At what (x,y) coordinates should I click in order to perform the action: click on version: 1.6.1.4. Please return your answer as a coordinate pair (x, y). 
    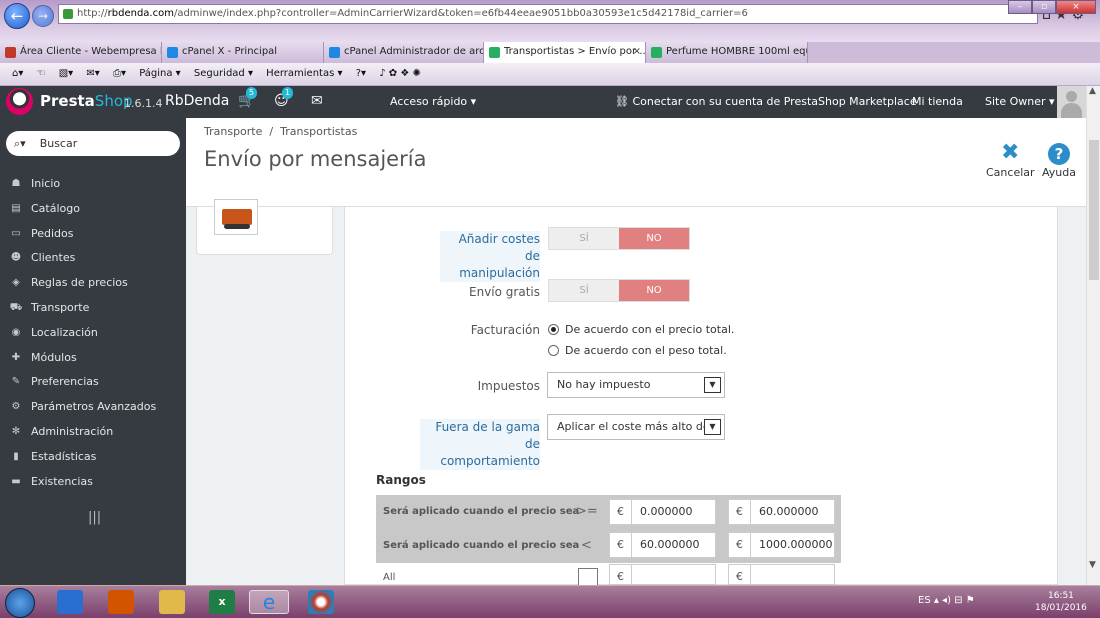
    Looking at the image, I should click on (143, 103).